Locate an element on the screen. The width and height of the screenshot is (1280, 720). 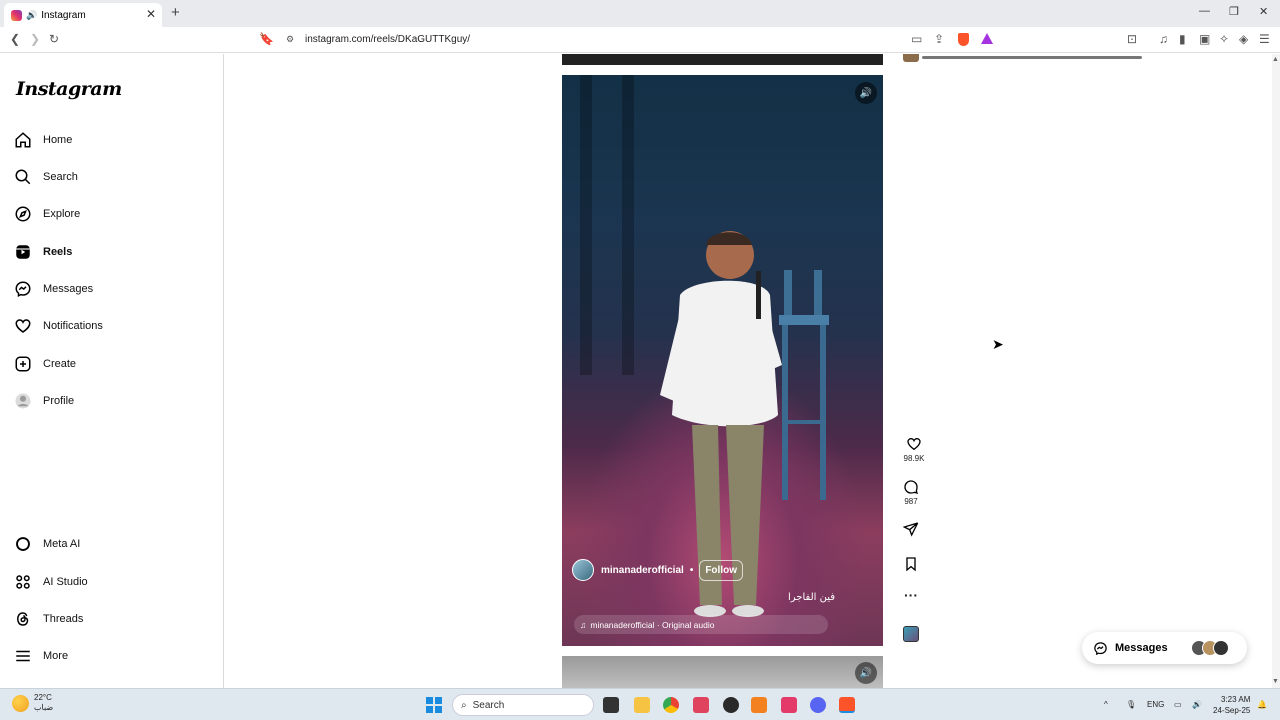
page-scrollbar: ▲ ▼ is located at coordinates (1276, 371).